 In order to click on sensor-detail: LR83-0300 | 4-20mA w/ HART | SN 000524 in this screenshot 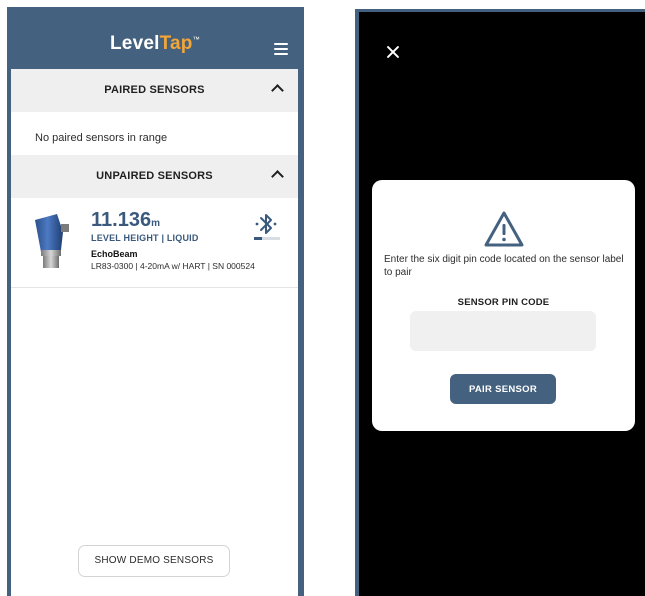, I will do `click(173, 266)`.